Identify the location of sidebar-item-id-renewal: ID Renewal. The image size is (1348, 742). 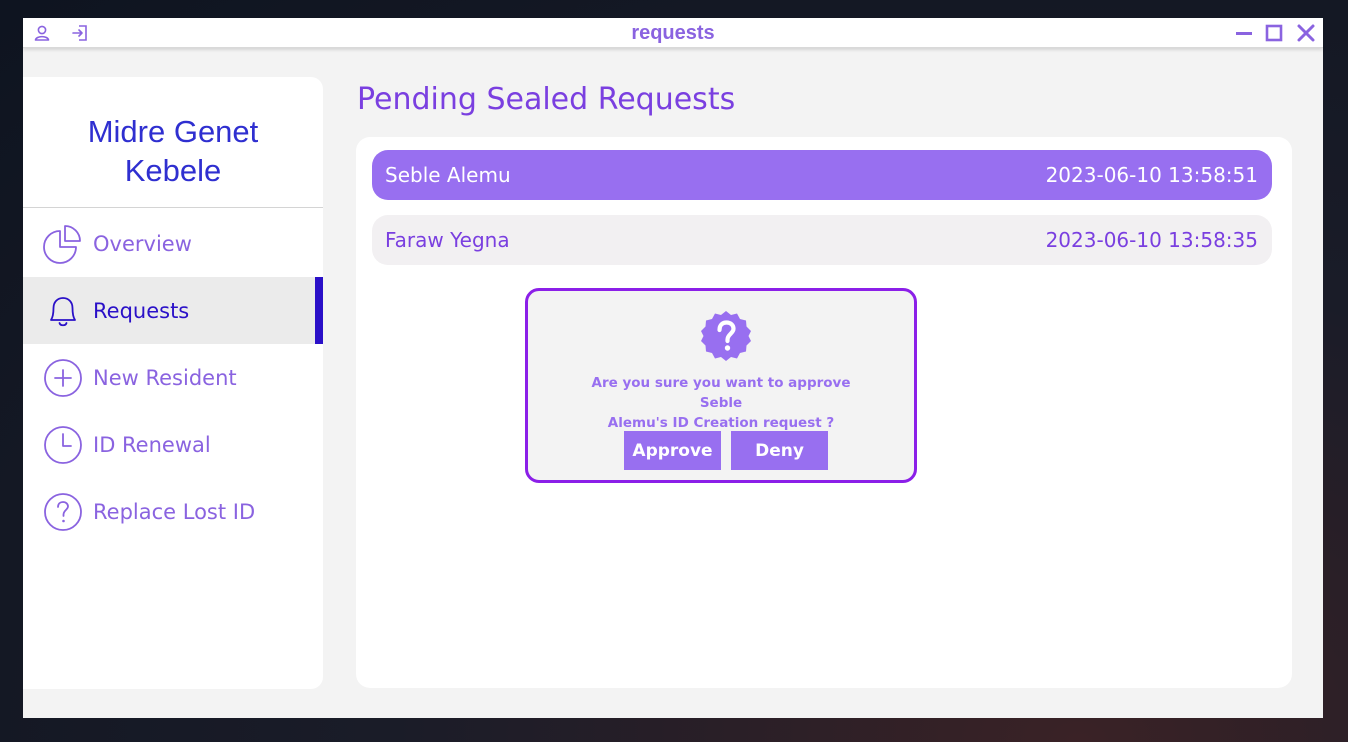
(173, 444).